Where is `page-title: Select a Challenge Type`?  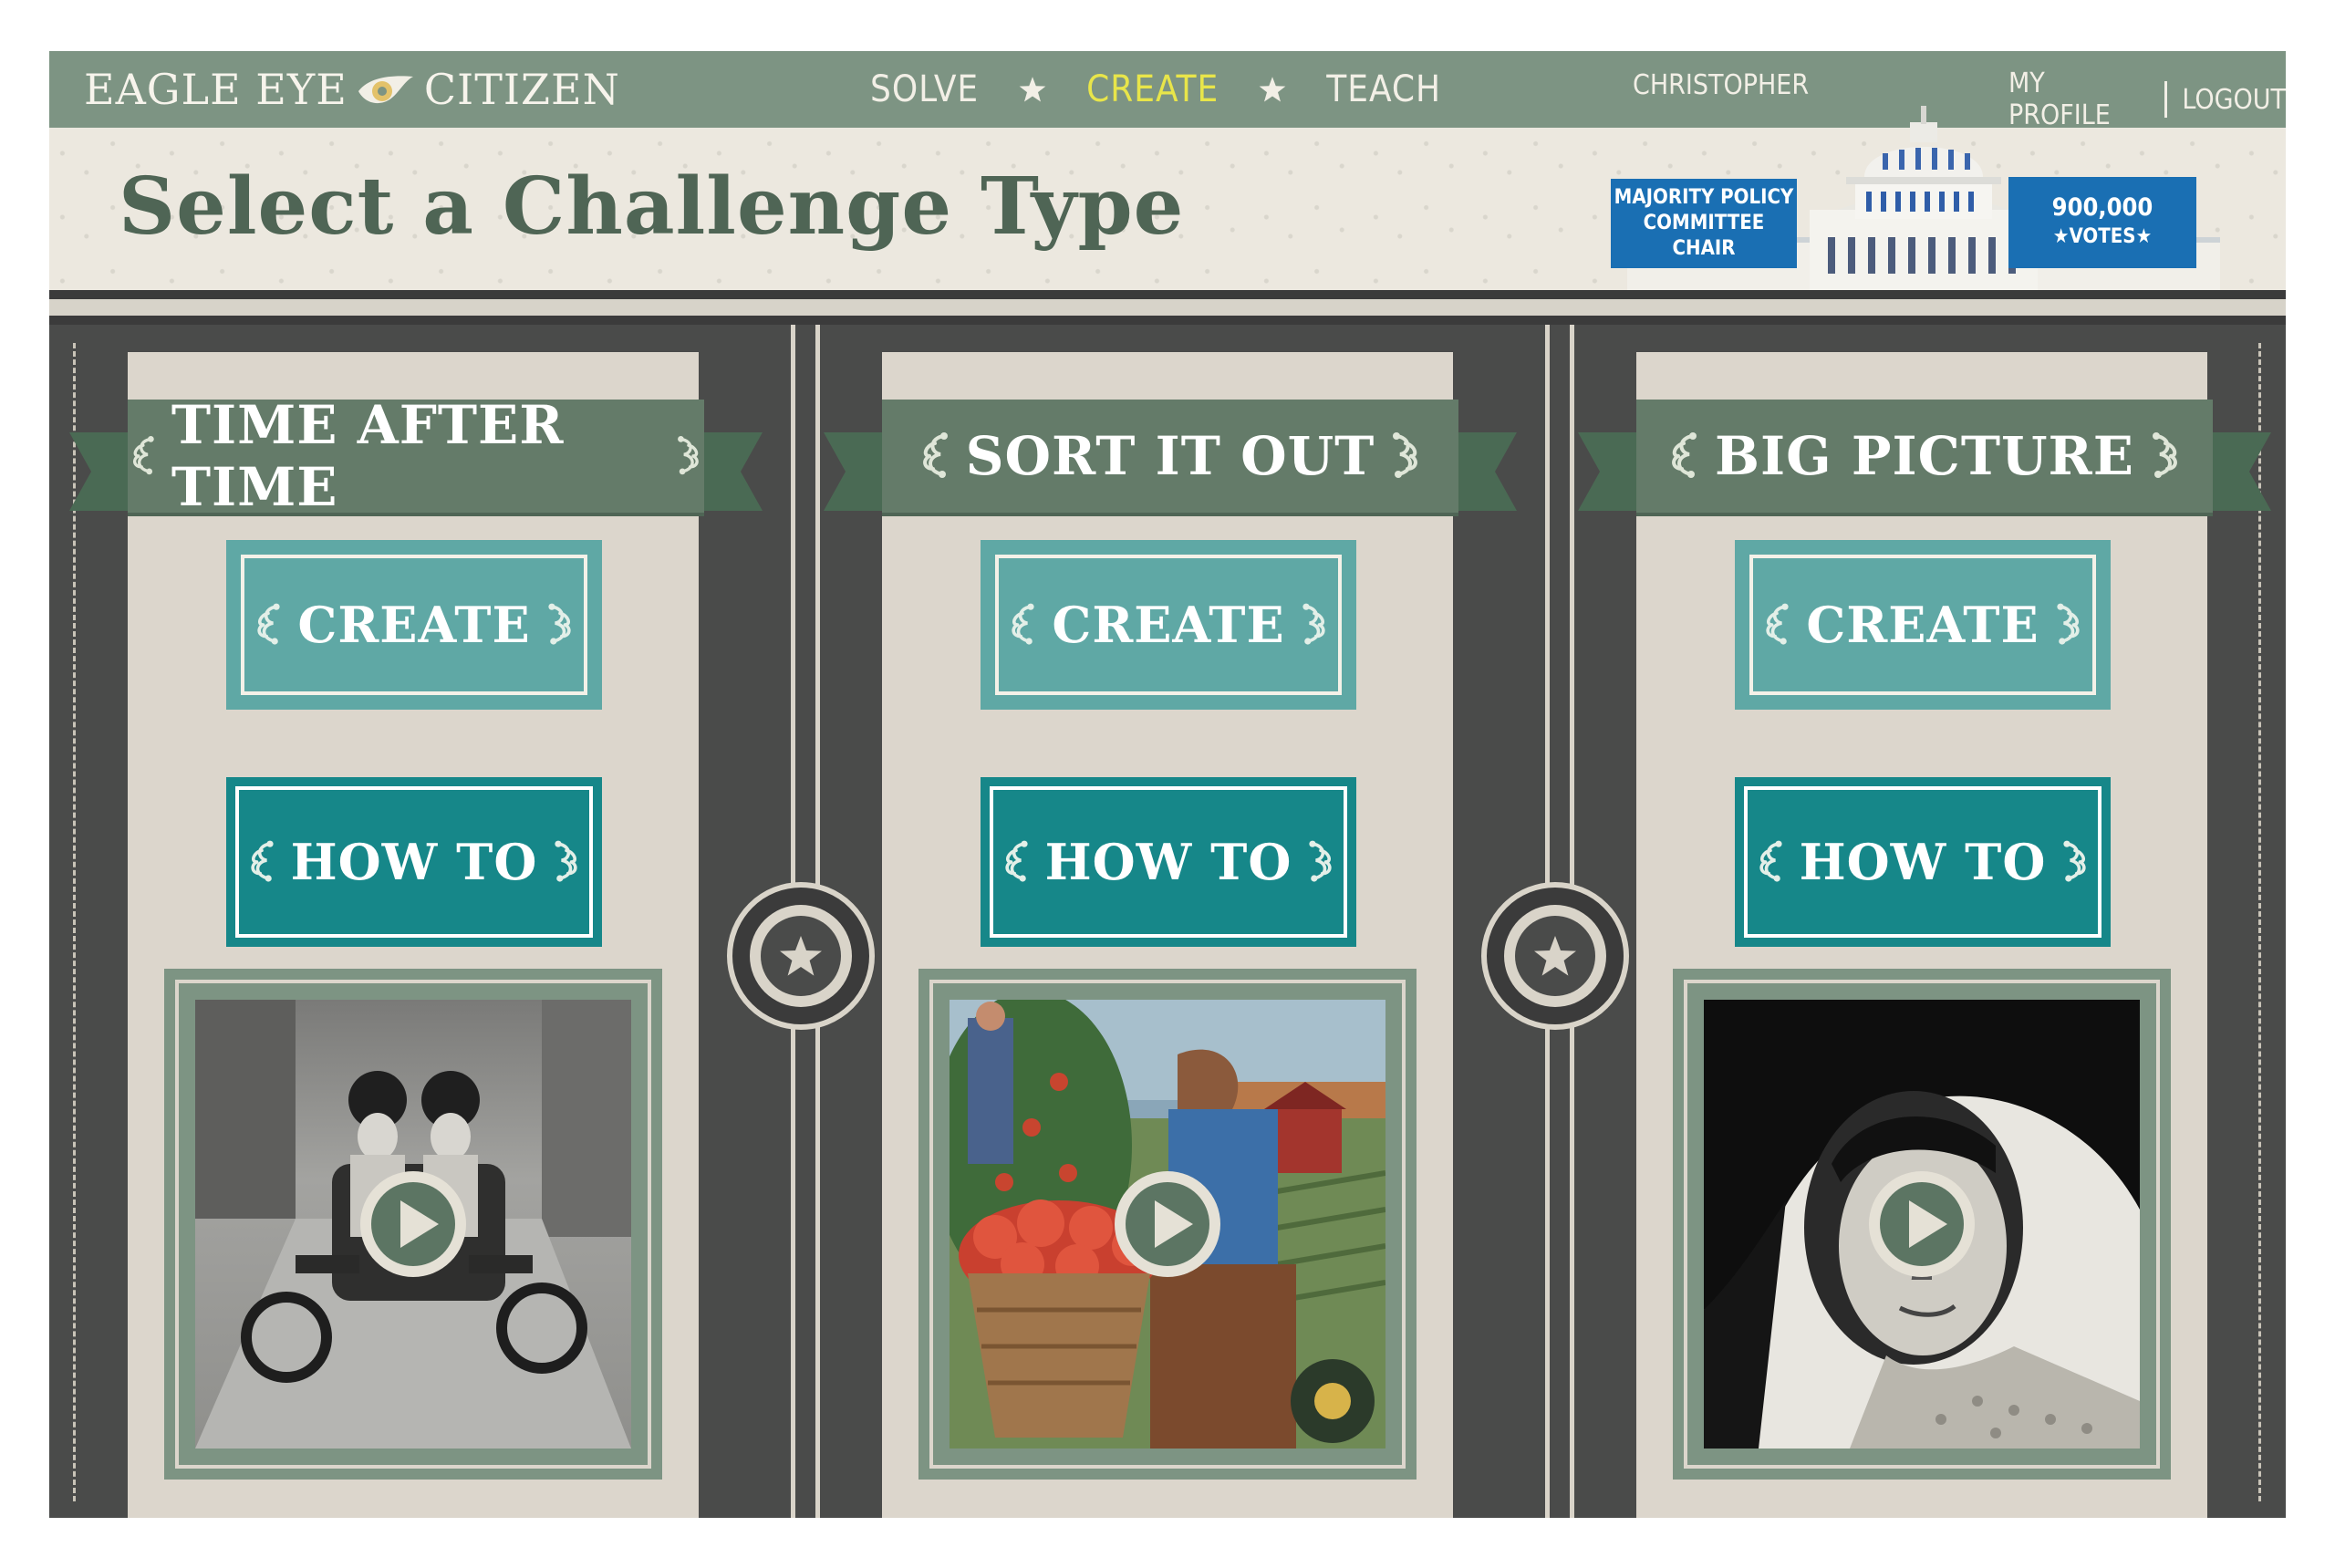
page-title: Select a Challenge Type is located at coordinates (652, 207).